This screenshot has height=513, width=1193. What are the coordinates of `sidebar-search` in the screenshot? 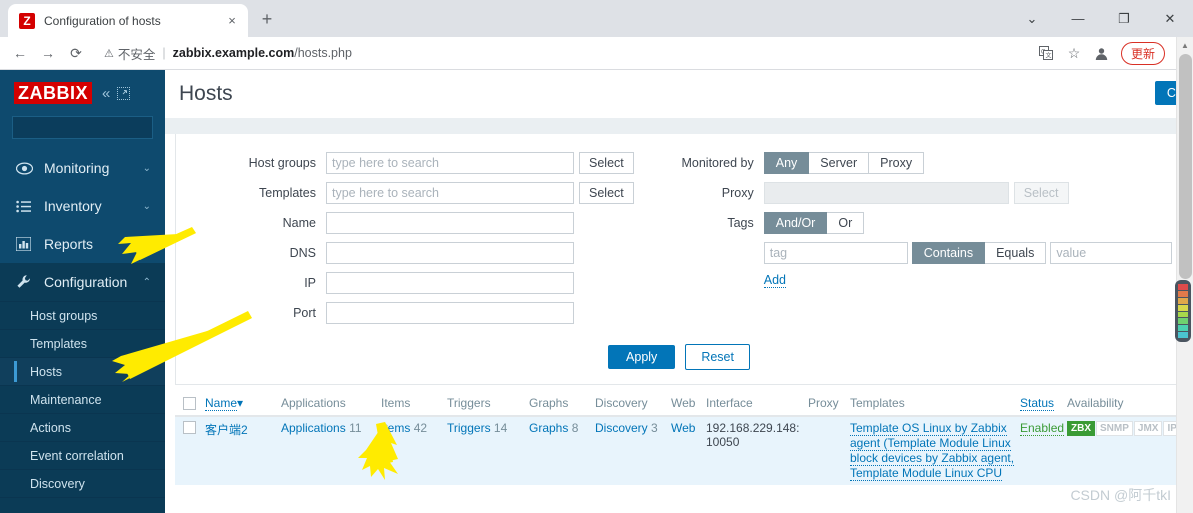 It's located at (100, 127).